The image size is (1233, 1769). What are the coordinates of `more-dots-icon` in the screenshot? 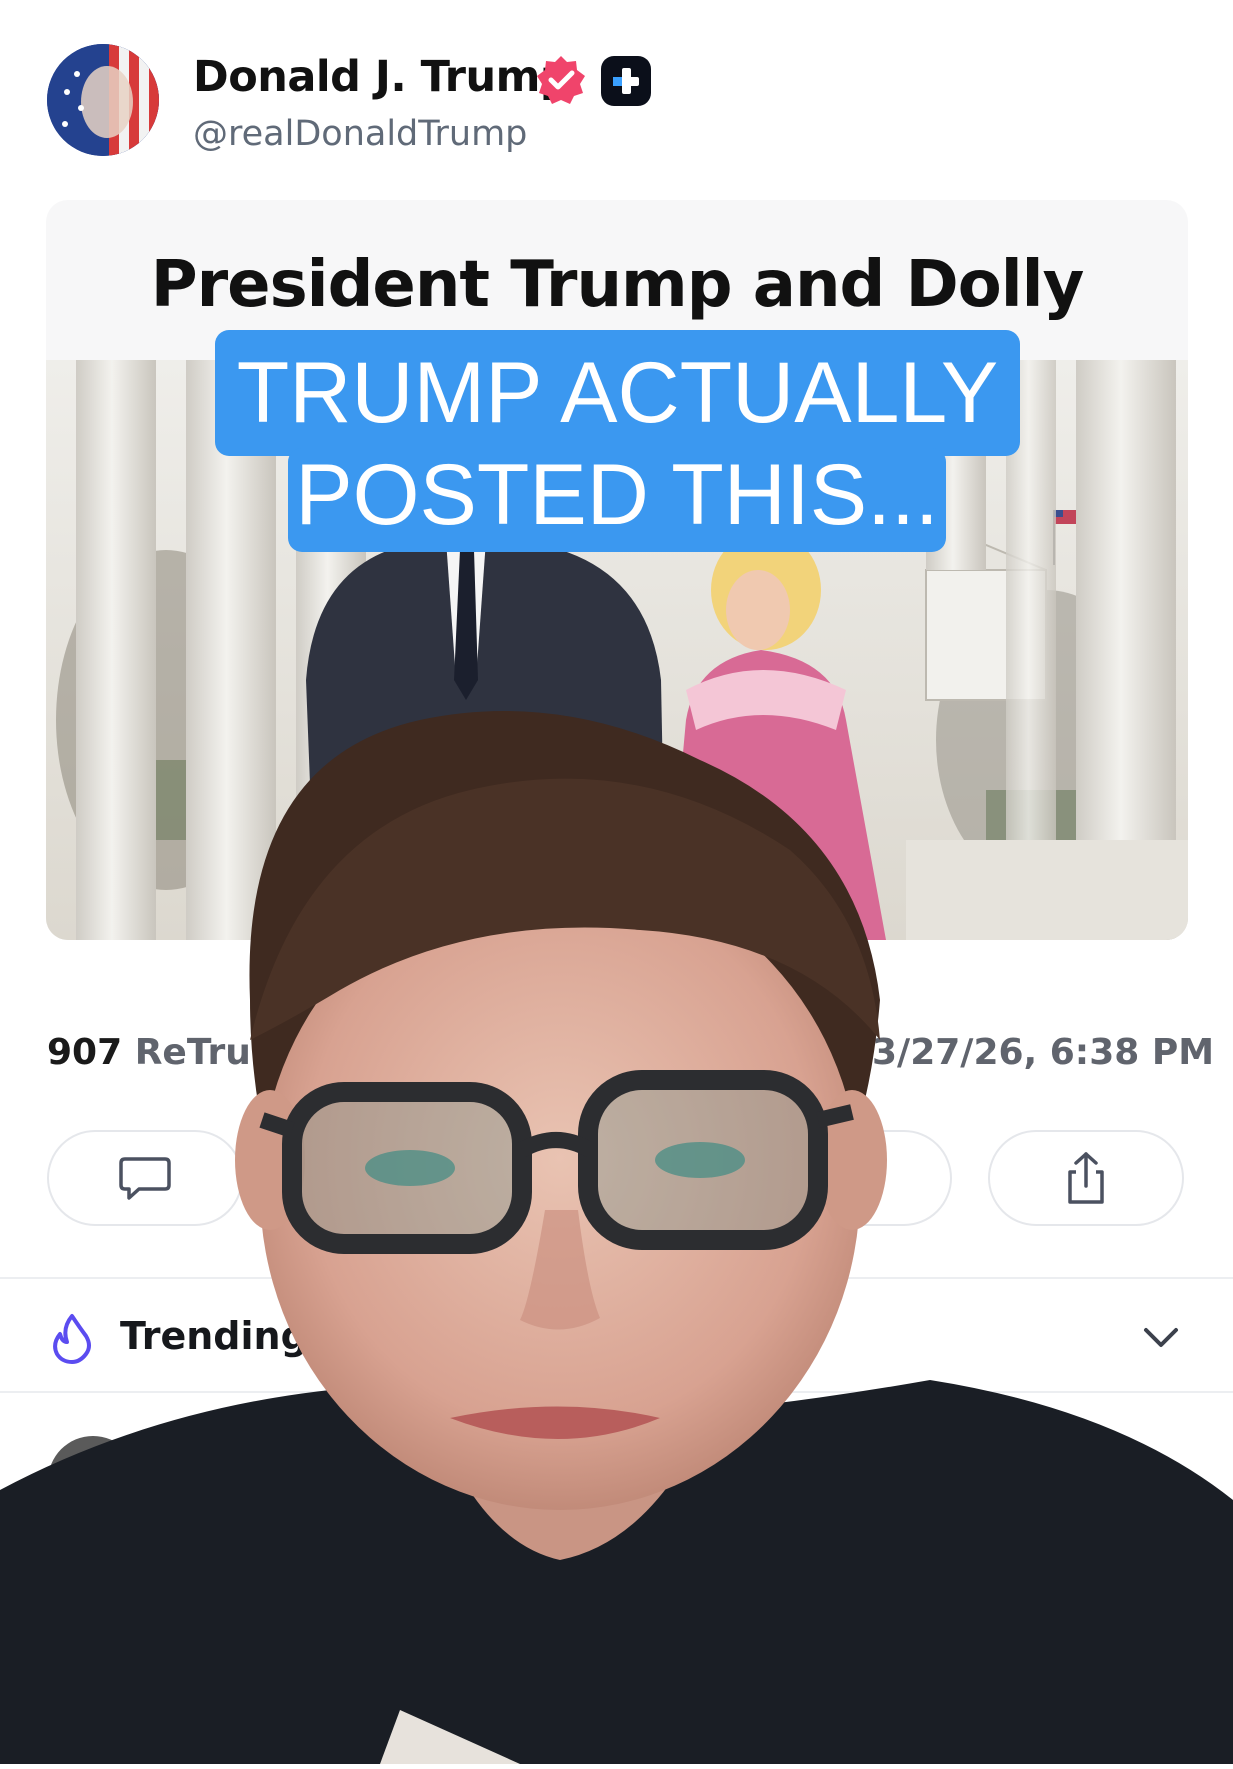 It's located at (1160, 1490).